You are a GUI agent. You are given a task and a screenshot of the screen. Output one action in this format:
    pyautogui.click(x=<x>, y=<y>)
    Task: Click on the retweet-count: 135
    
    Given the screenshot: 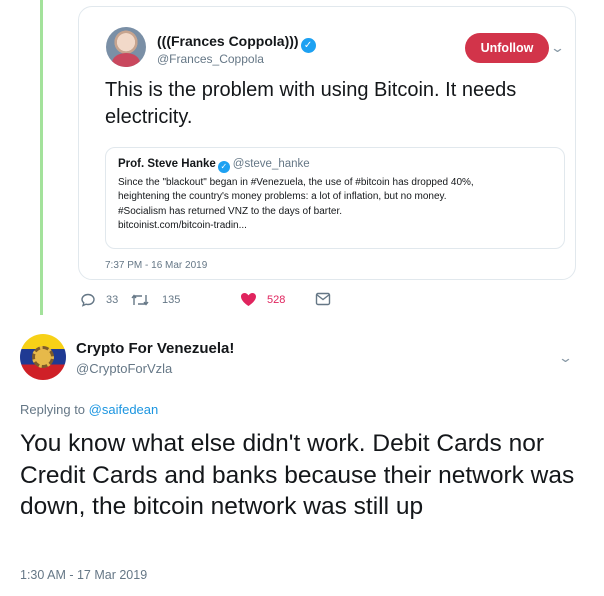 What is the action you would take?
    pyautogui.click(x=171, y=300)
    